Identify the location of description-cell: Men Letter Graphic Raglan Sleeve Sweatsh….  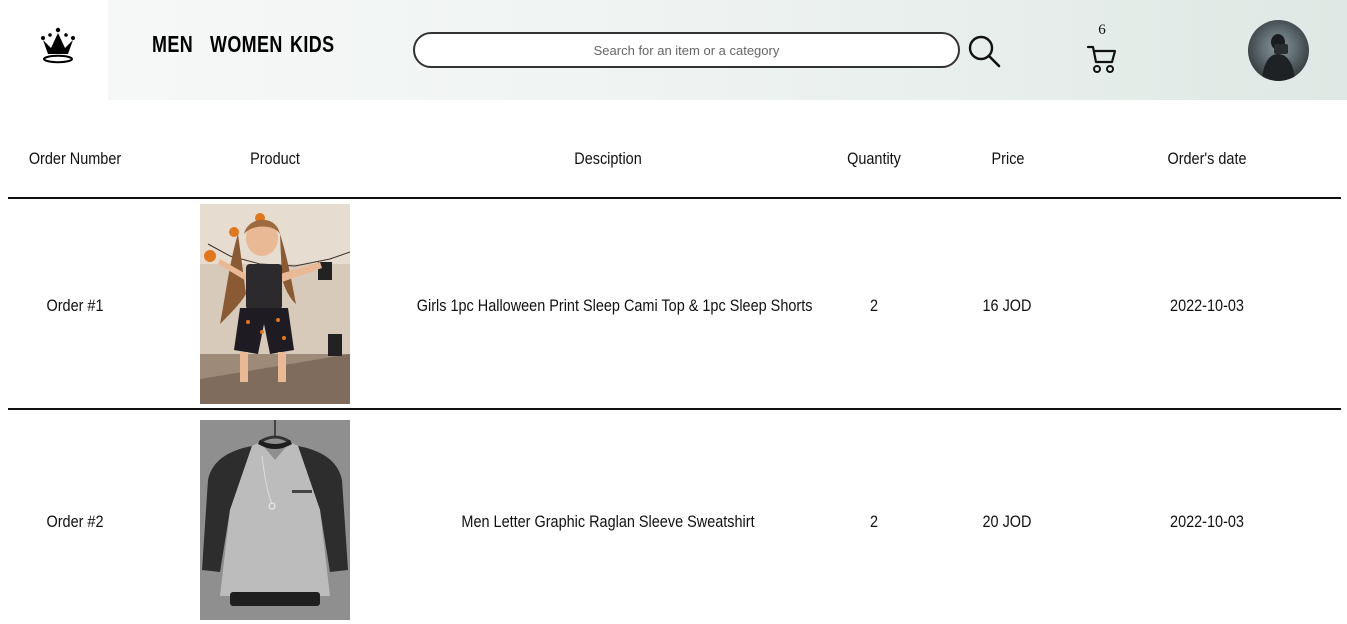
(608, 521).